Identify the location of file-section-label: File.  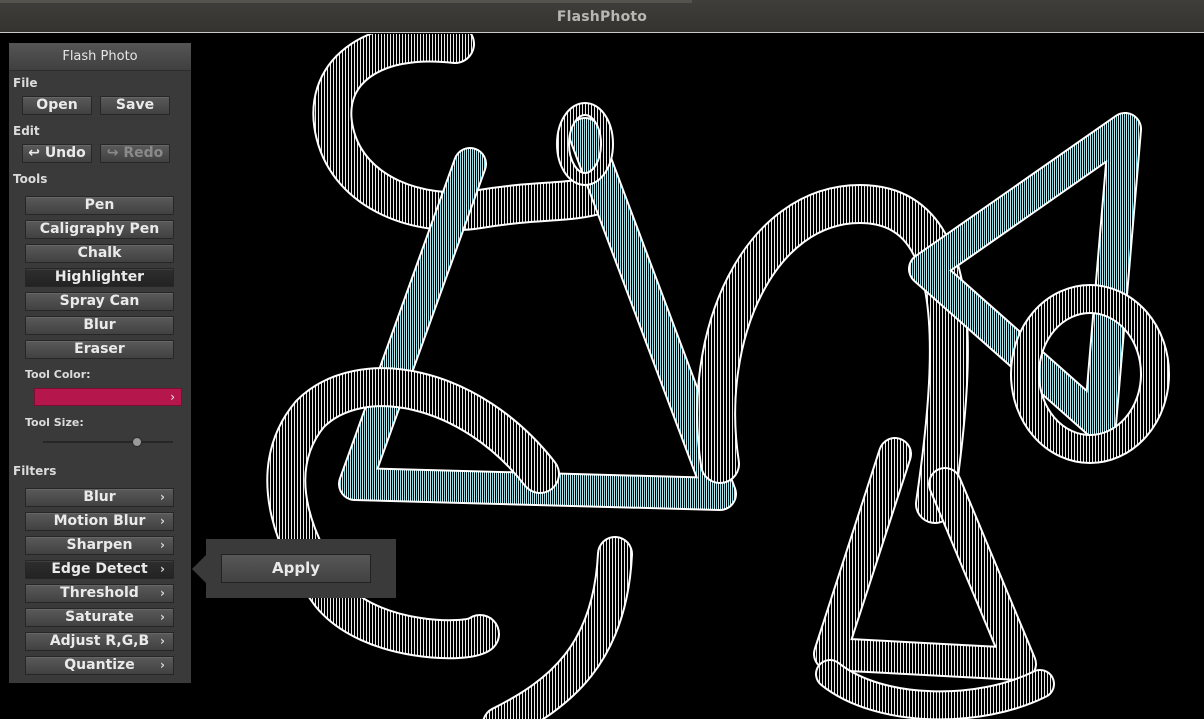
(25, 83).